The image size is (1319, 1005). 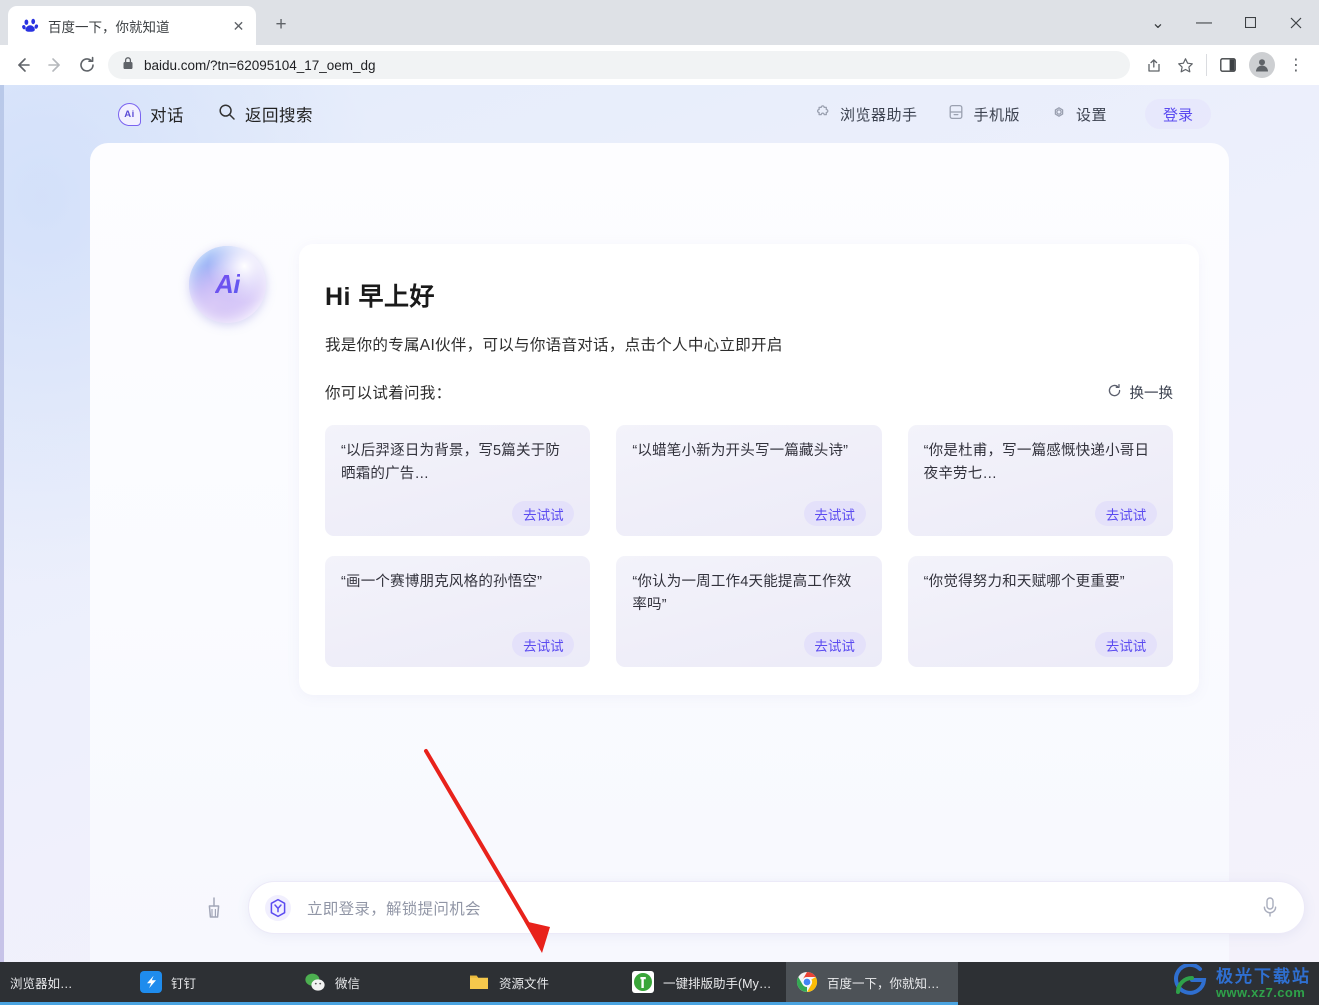 I want to click on ai-chip-icon: Ai, so click(x=129, y=114).